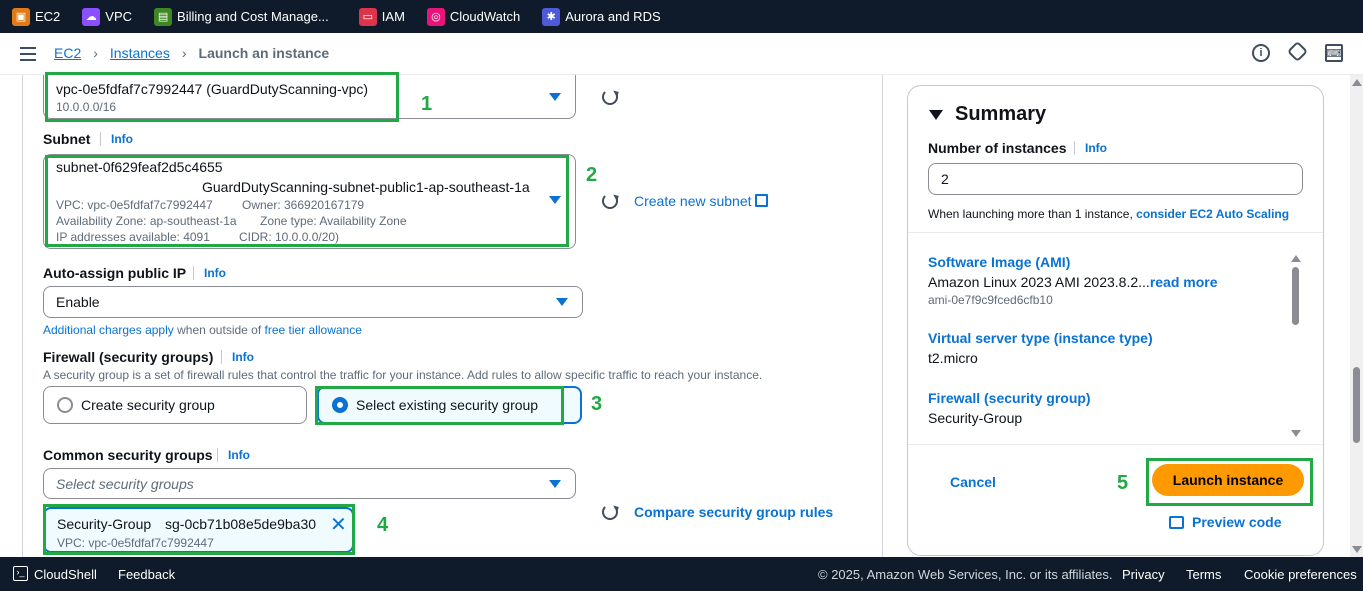 Image resolution: width=1363 pixels, height=591 pixels. I want to click on fav-ec2: ▣ EC2, so click(36, 16).